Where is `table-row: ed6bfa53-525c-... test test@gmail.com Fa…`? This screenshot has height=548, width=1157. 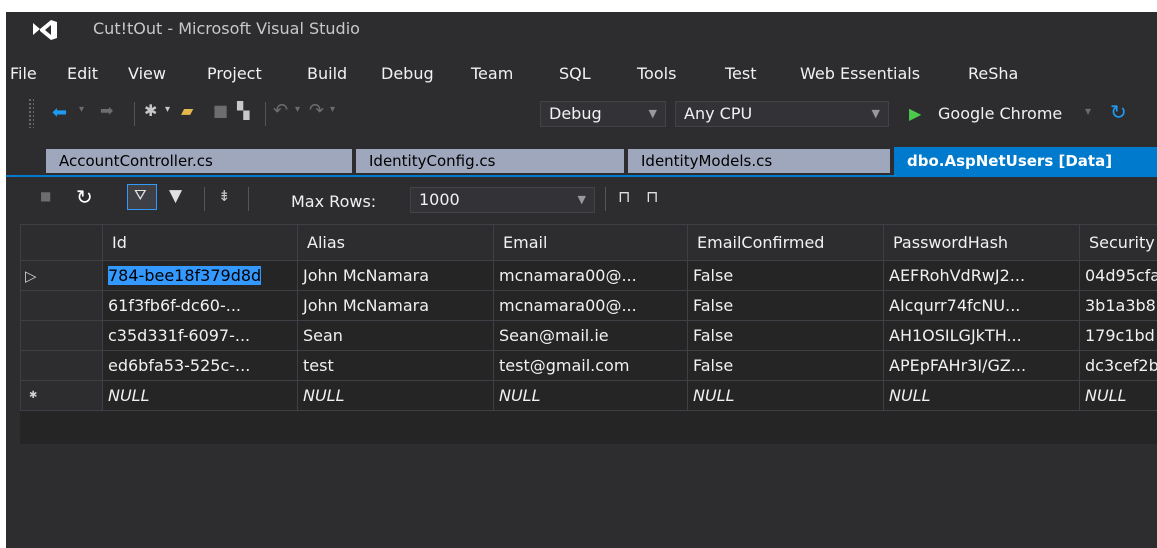
table-row: ed6bfa53-525c-... test test@gmail.com Fa… is located at coordinates (588, 365).